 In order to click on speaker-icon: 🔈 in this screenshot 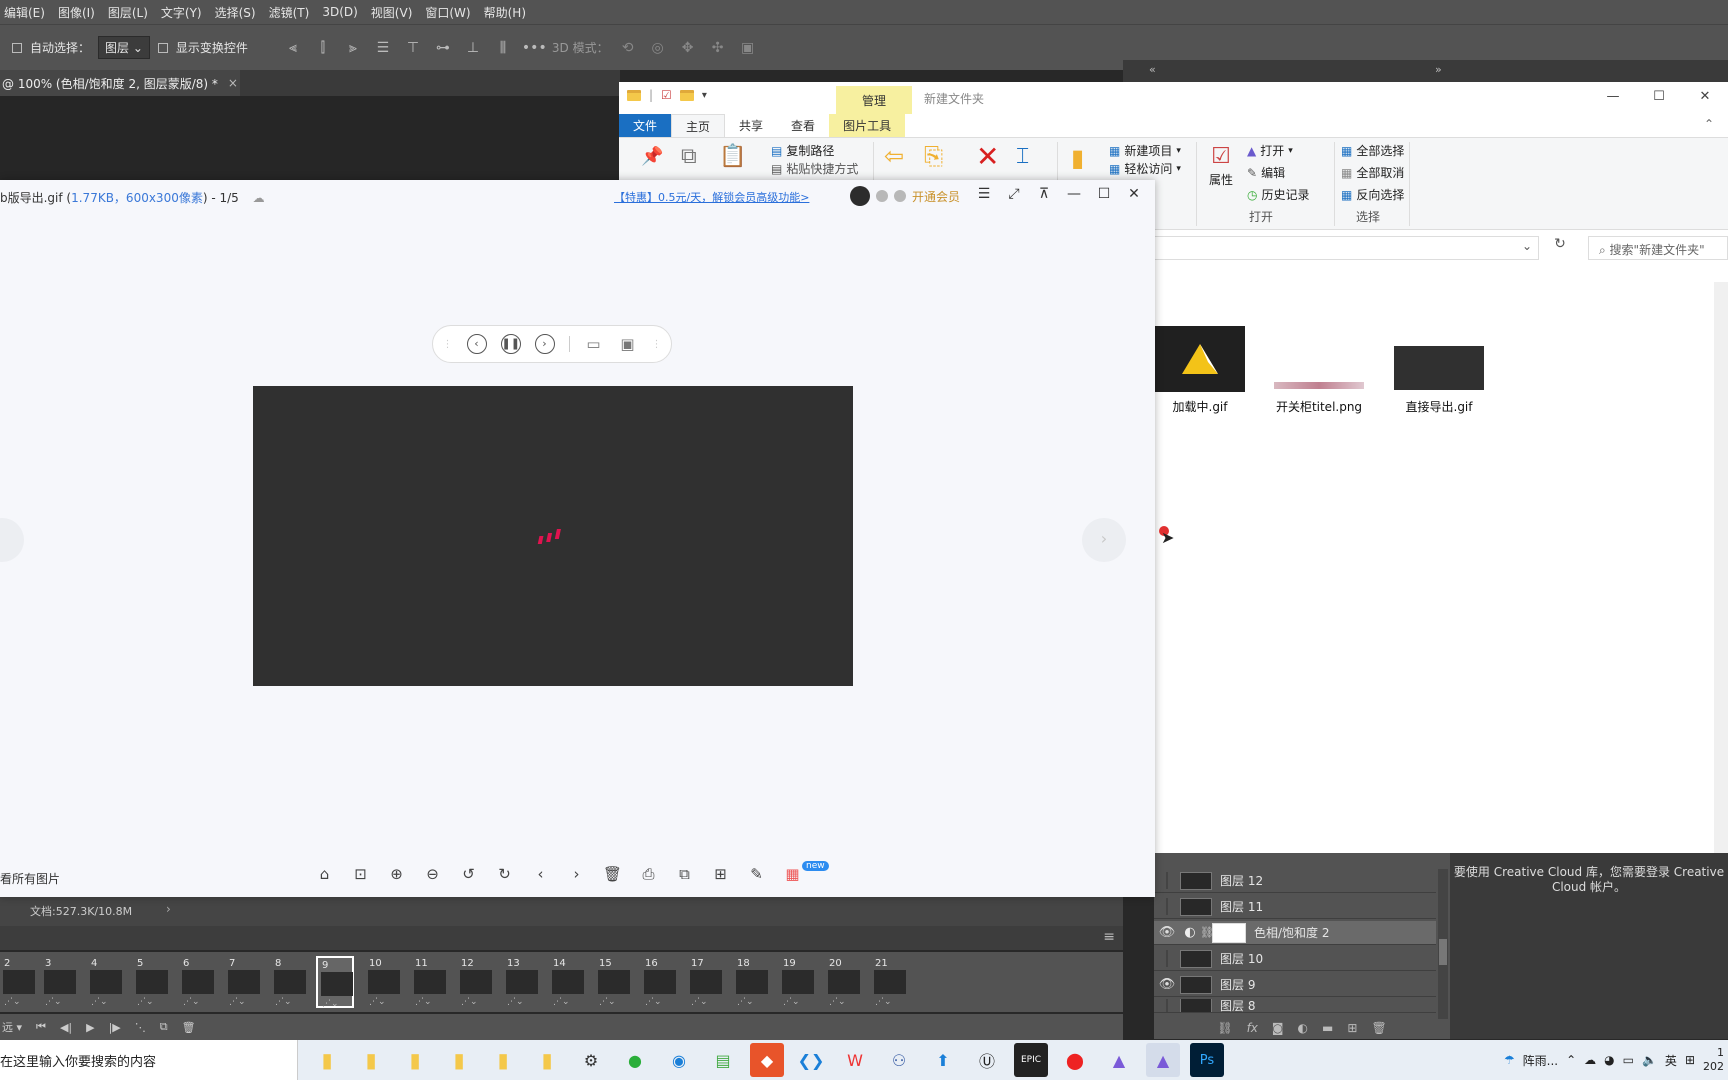, I will do `click(1649, 1060)`.